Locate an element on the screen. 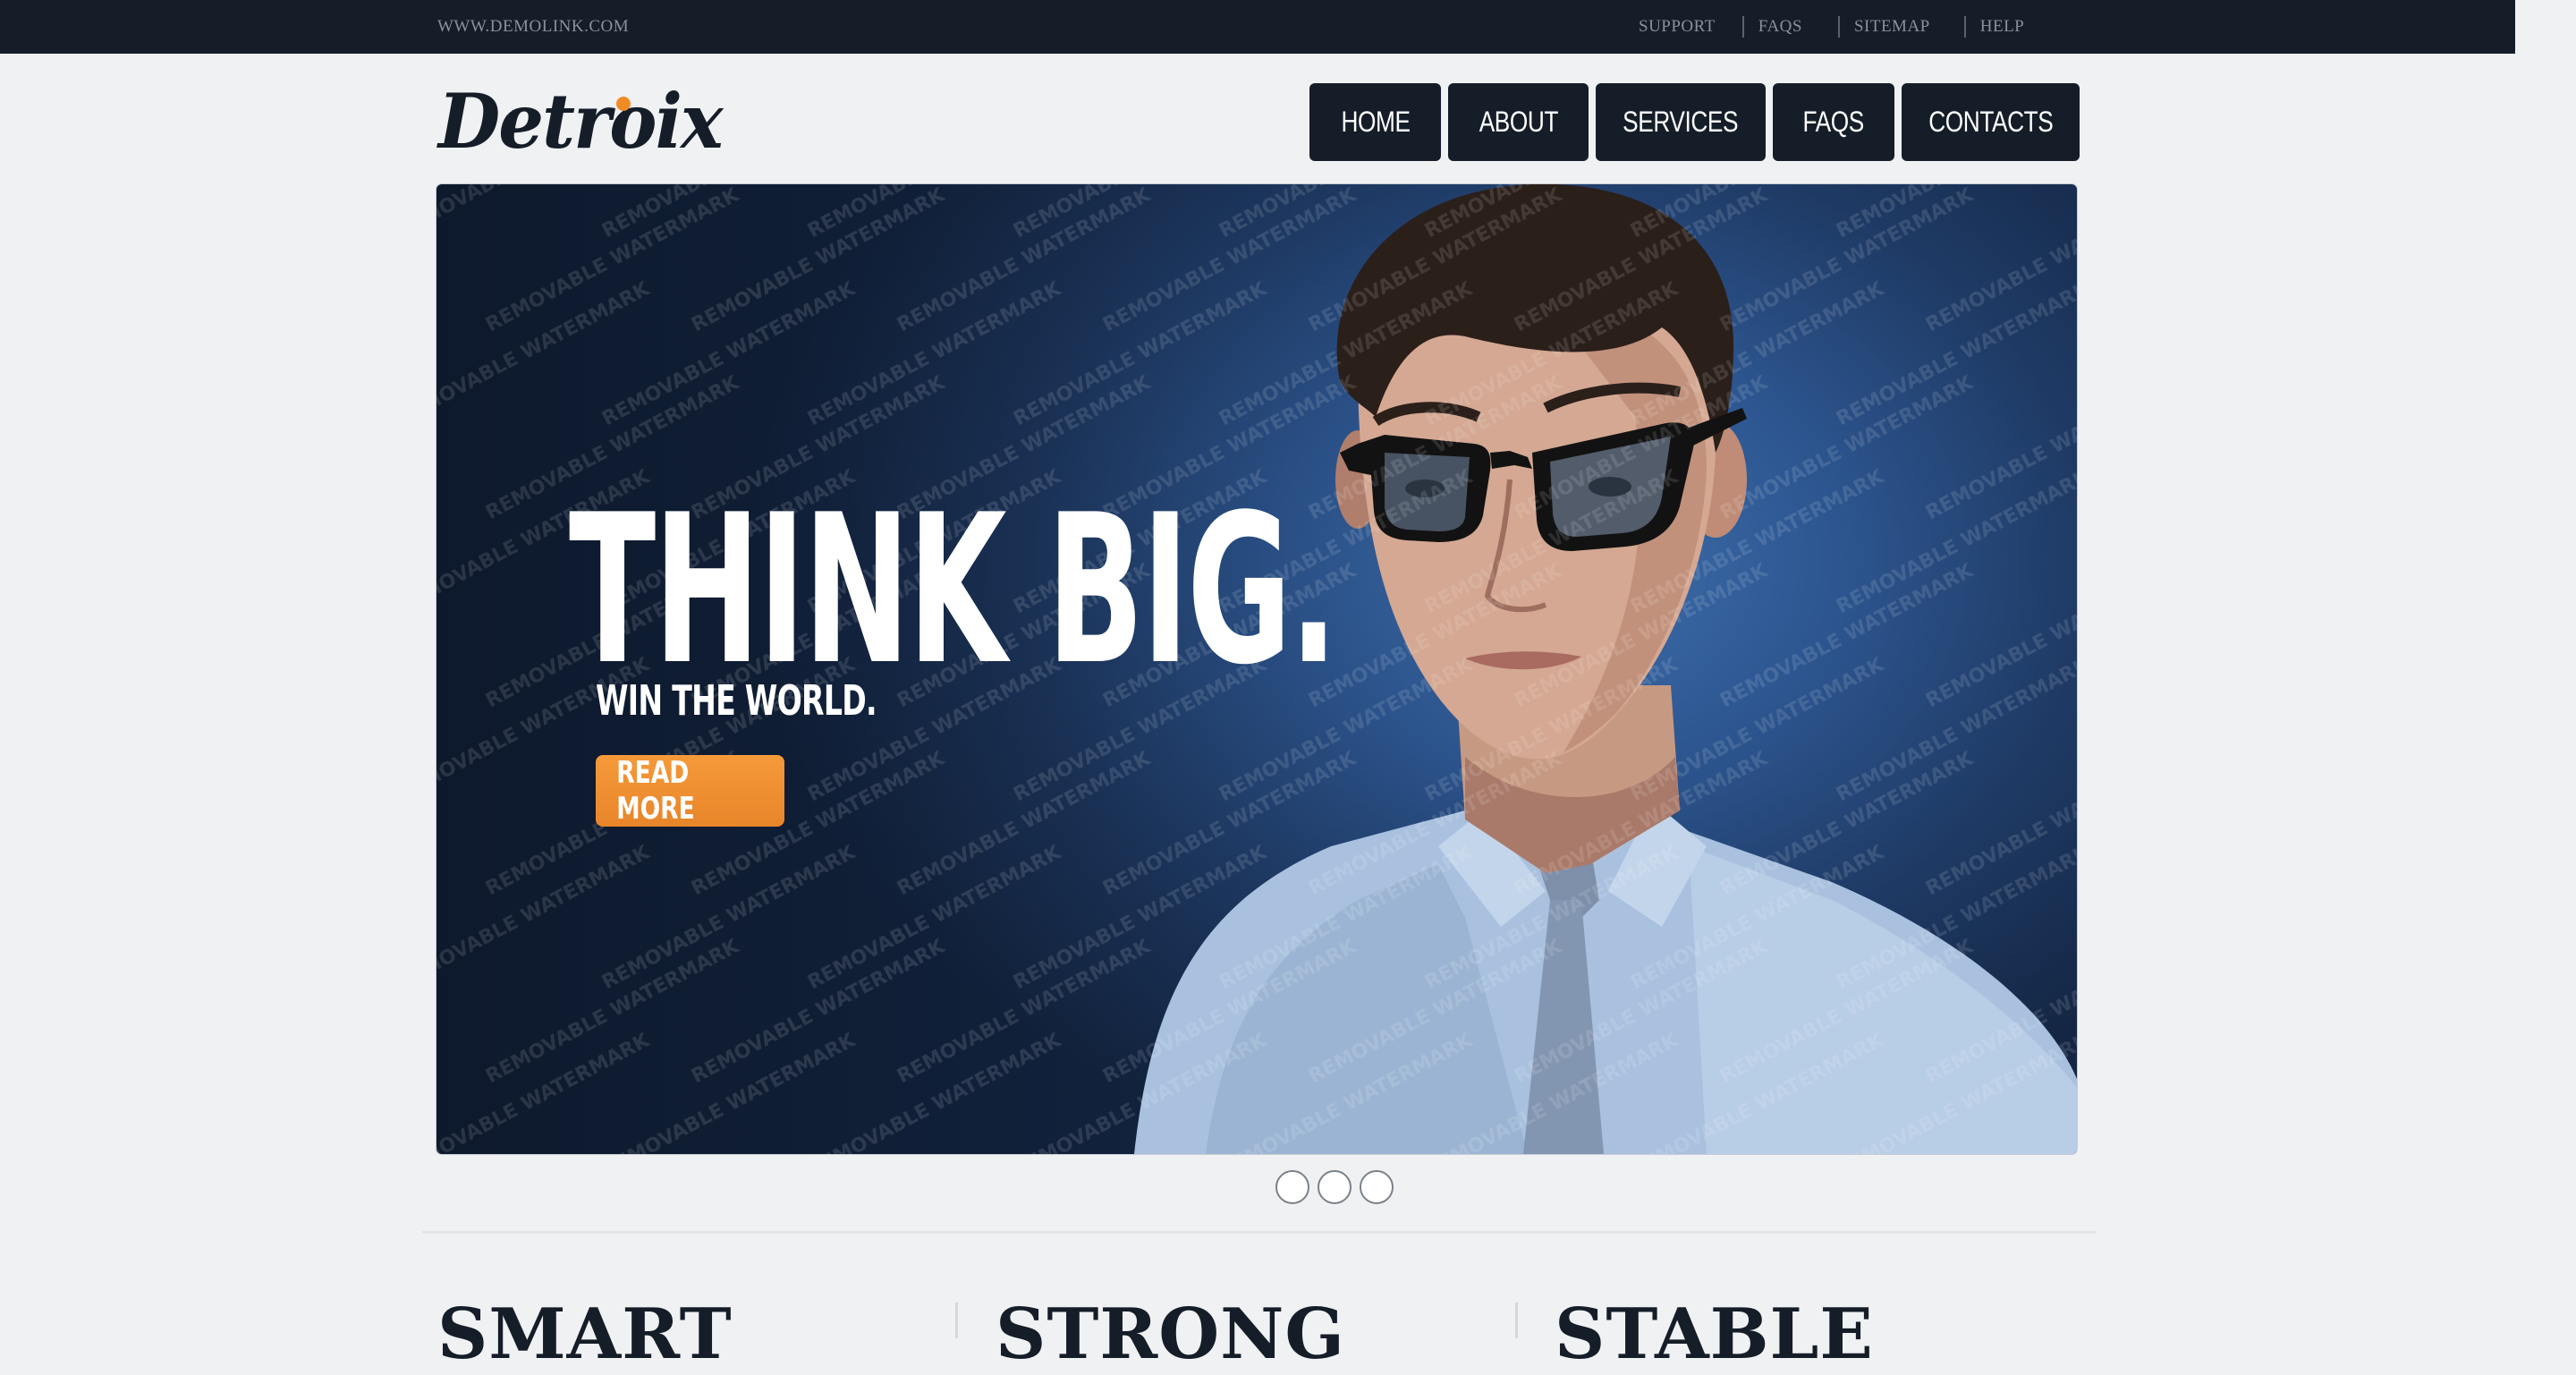 This screenshot has height=1375, width=2576. slider-pagination is located at coordinates (1334, 1187).